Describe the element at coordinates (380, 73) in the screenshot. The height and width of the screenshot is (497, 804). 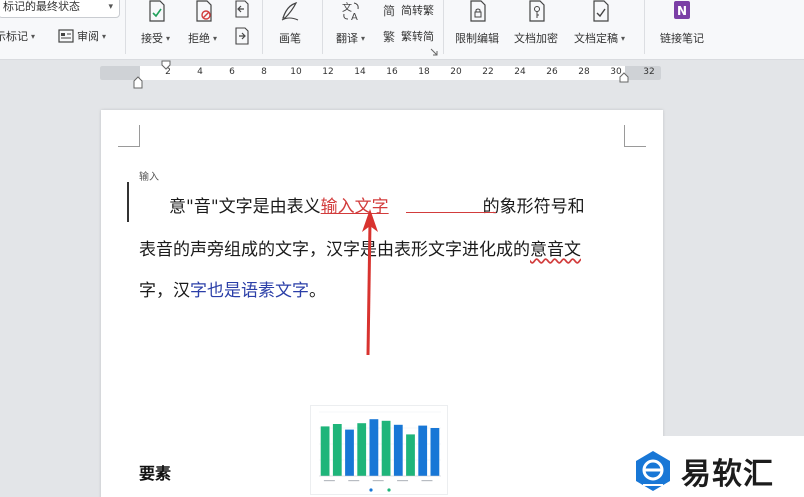
I see `horizontal-ruler: 2 4 6 8 10 12 14 16 18 20 22 24 26 28 30 32` at that location.